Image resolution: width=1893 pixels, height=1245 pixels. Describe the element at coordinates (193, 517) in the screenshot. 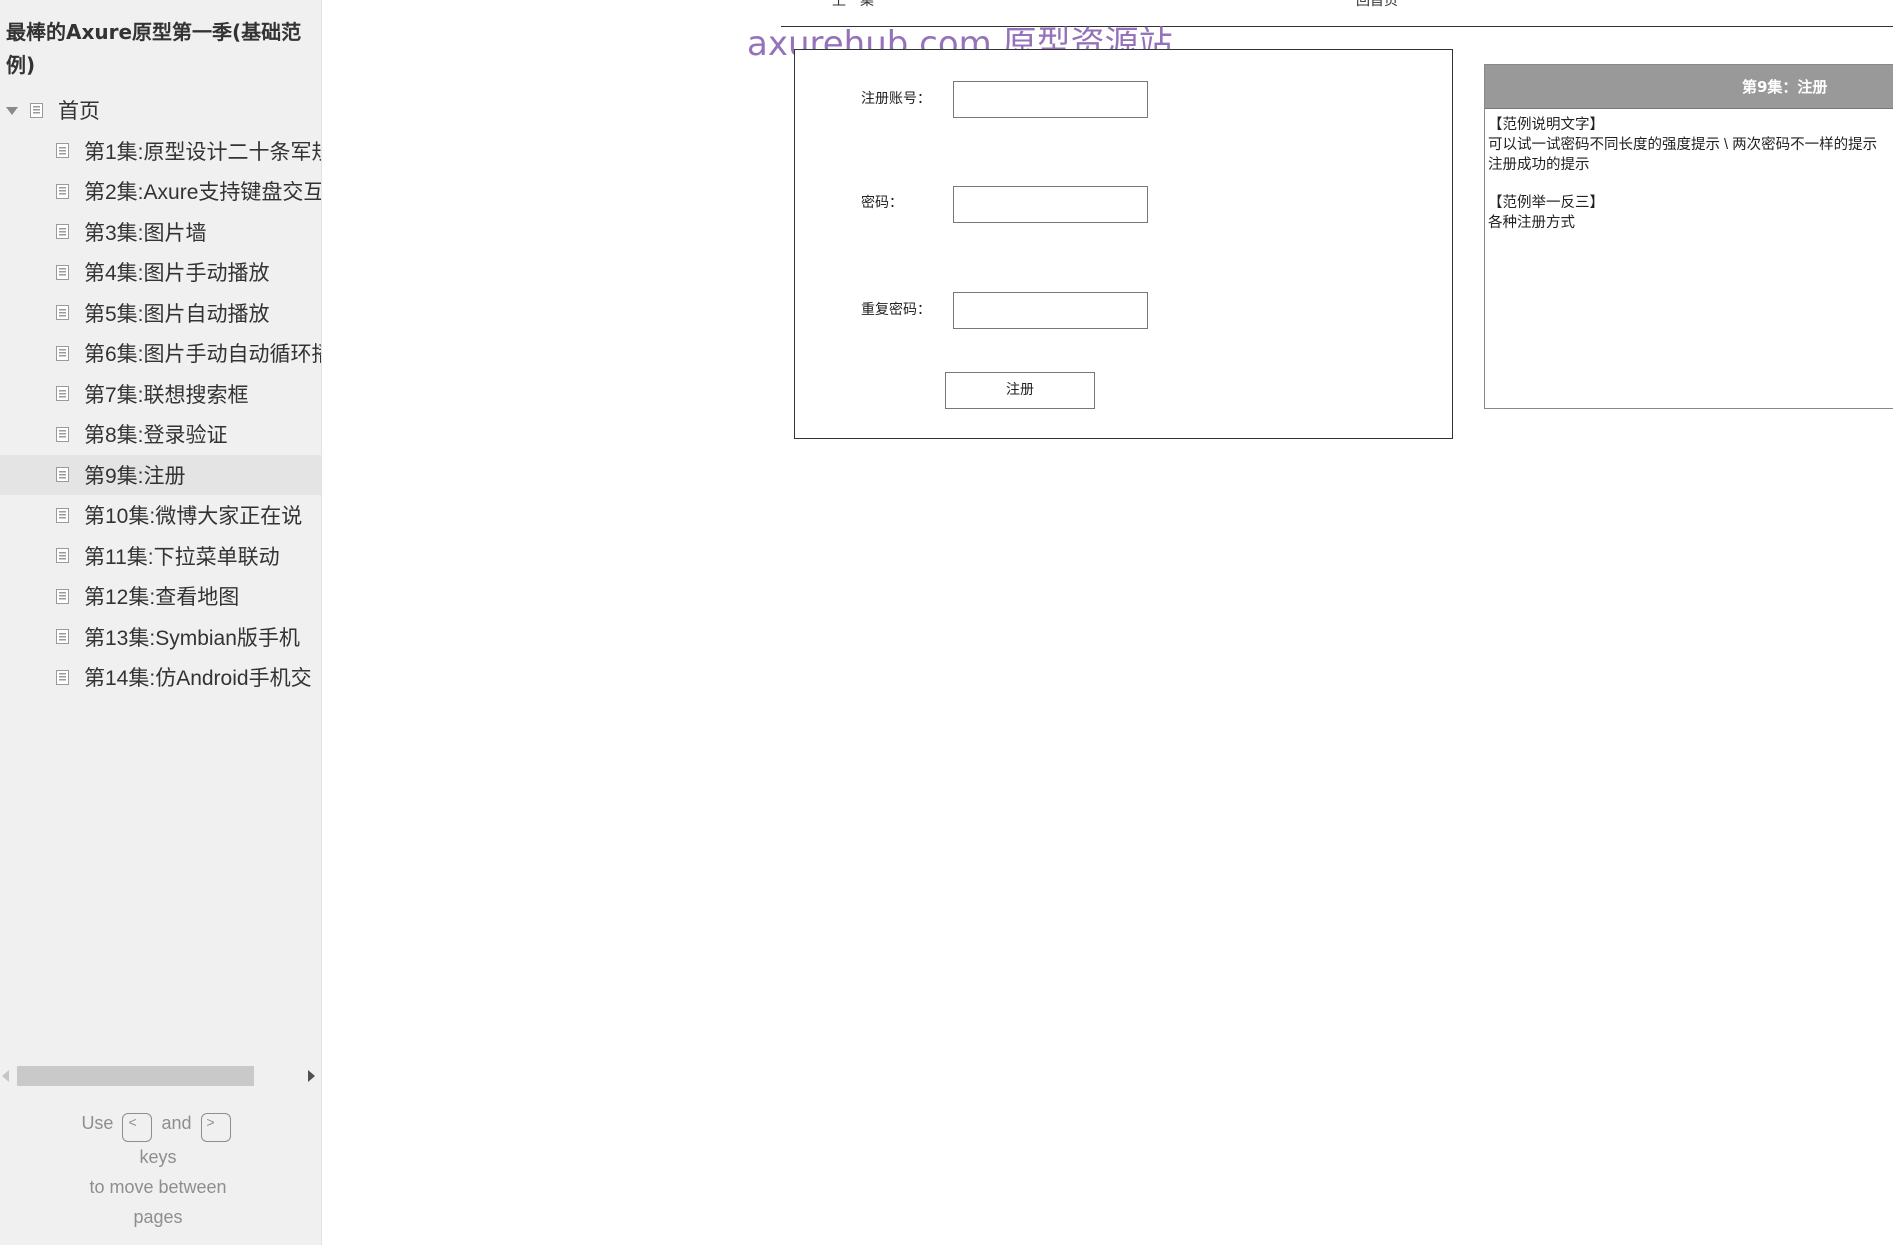

I see `tree-item-label: 第10集:微博大家正在说` at that location.